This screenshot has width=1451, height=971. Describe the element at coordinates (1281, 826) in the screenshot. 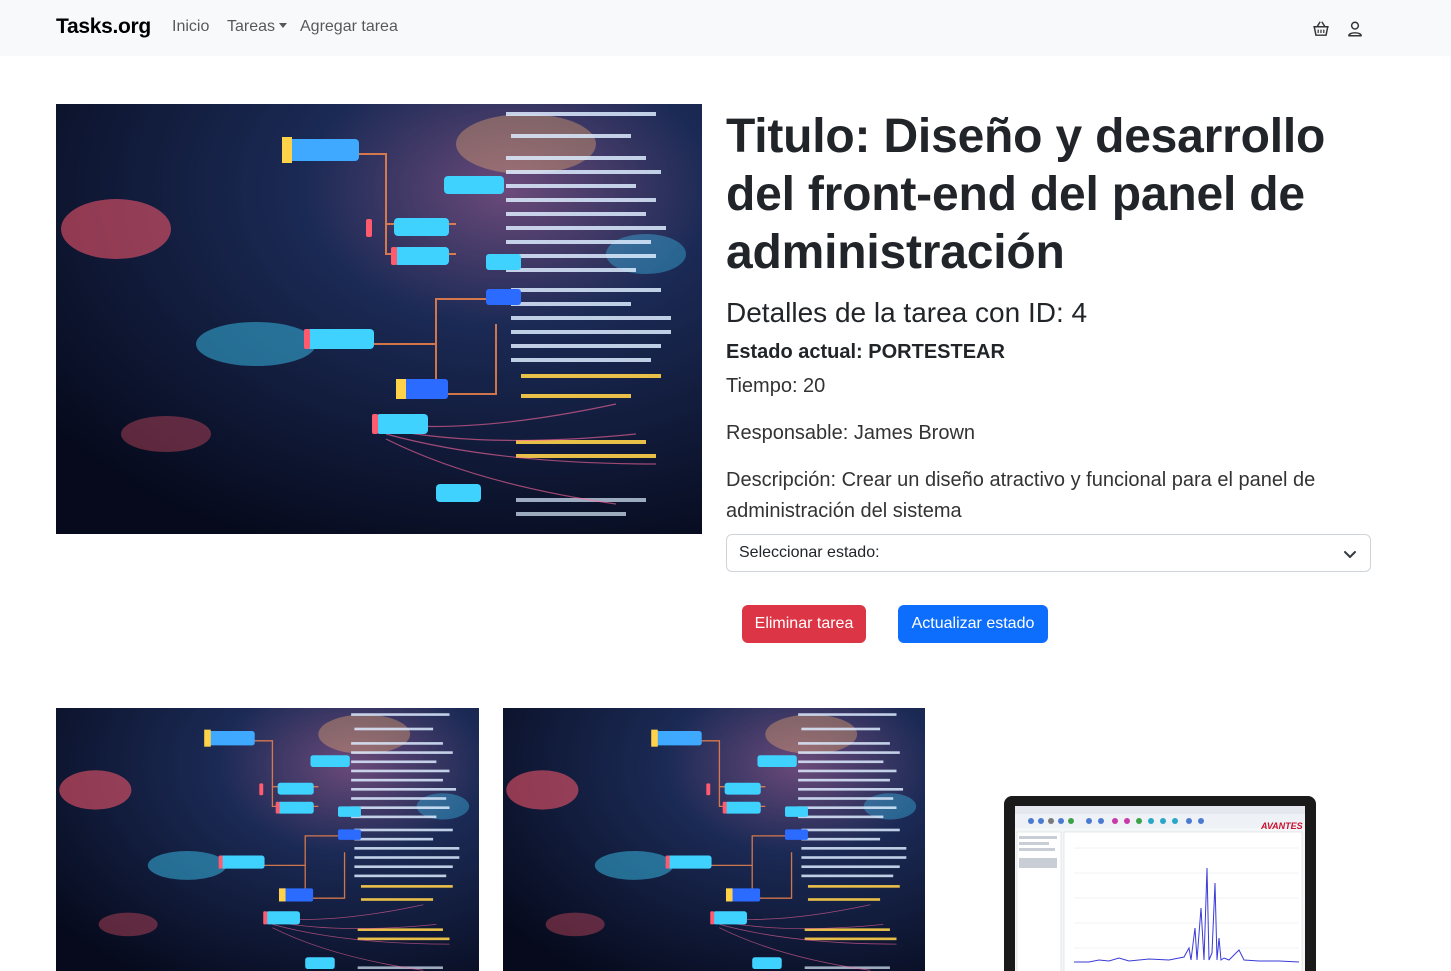

I see `laptop-brand-text: AVANTES` at that location.